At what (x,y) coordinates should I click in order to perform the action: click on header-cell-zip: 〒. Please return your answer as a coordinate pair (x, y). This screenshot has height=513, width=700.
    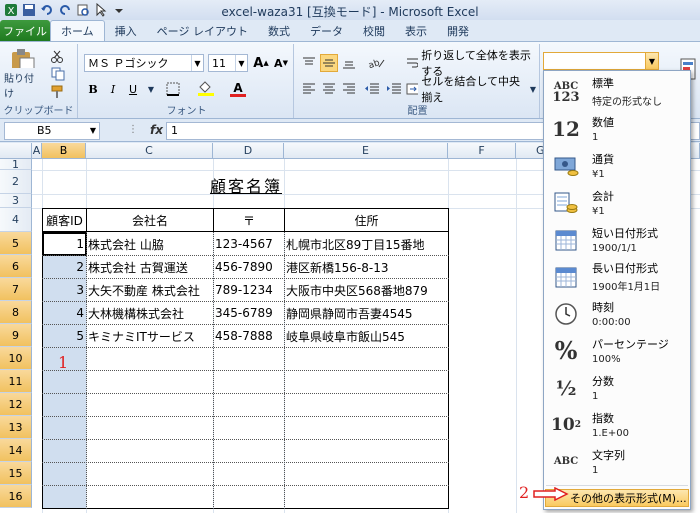
    Looking at the image, I should click on (249, 220).